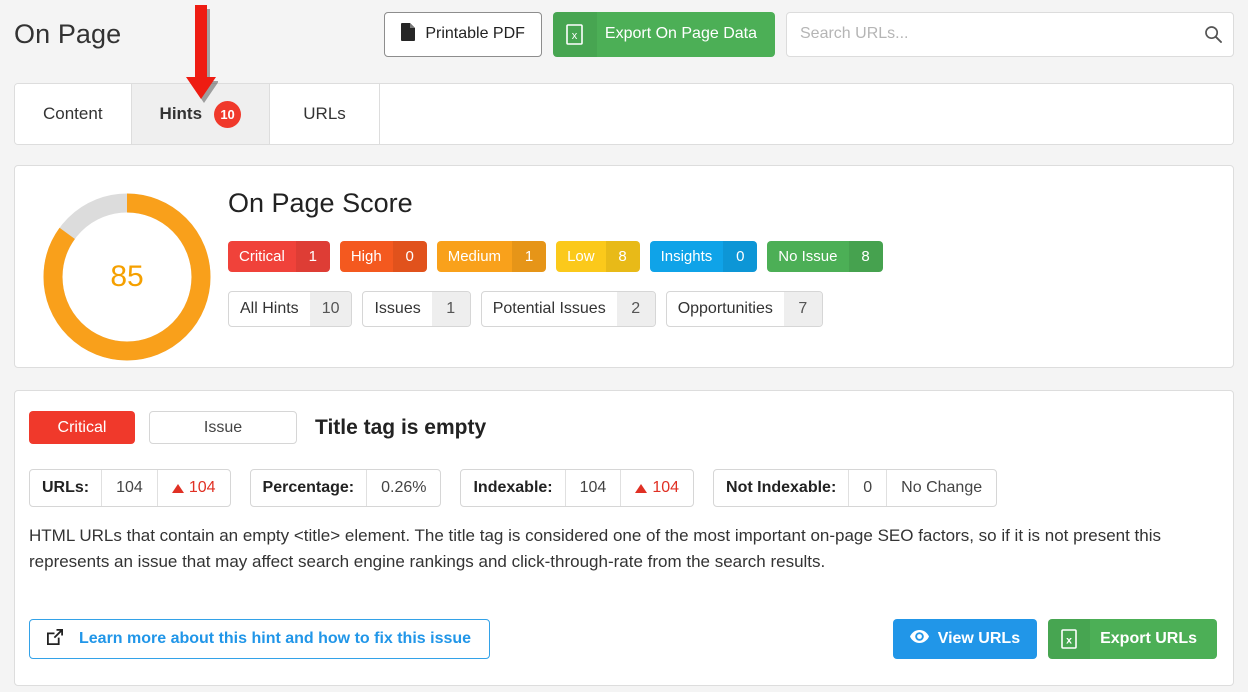  I want to click on severity-label: No Issue, so click(808, 256).